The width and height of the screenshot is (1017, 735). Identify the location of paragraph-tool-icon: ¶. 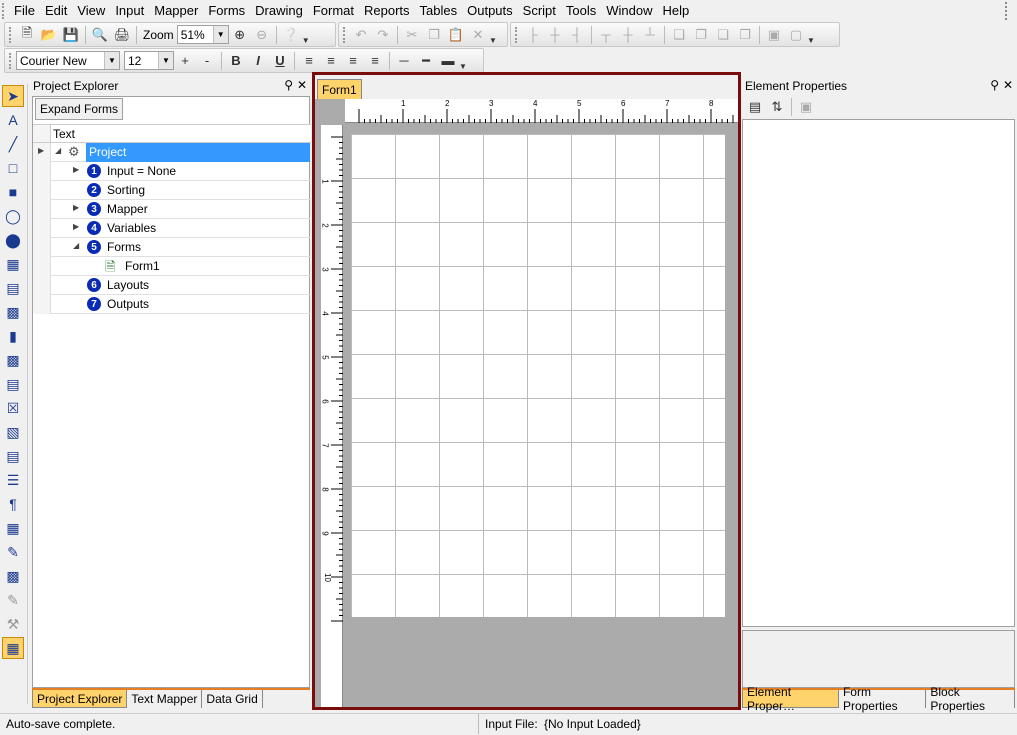
(13, 504).